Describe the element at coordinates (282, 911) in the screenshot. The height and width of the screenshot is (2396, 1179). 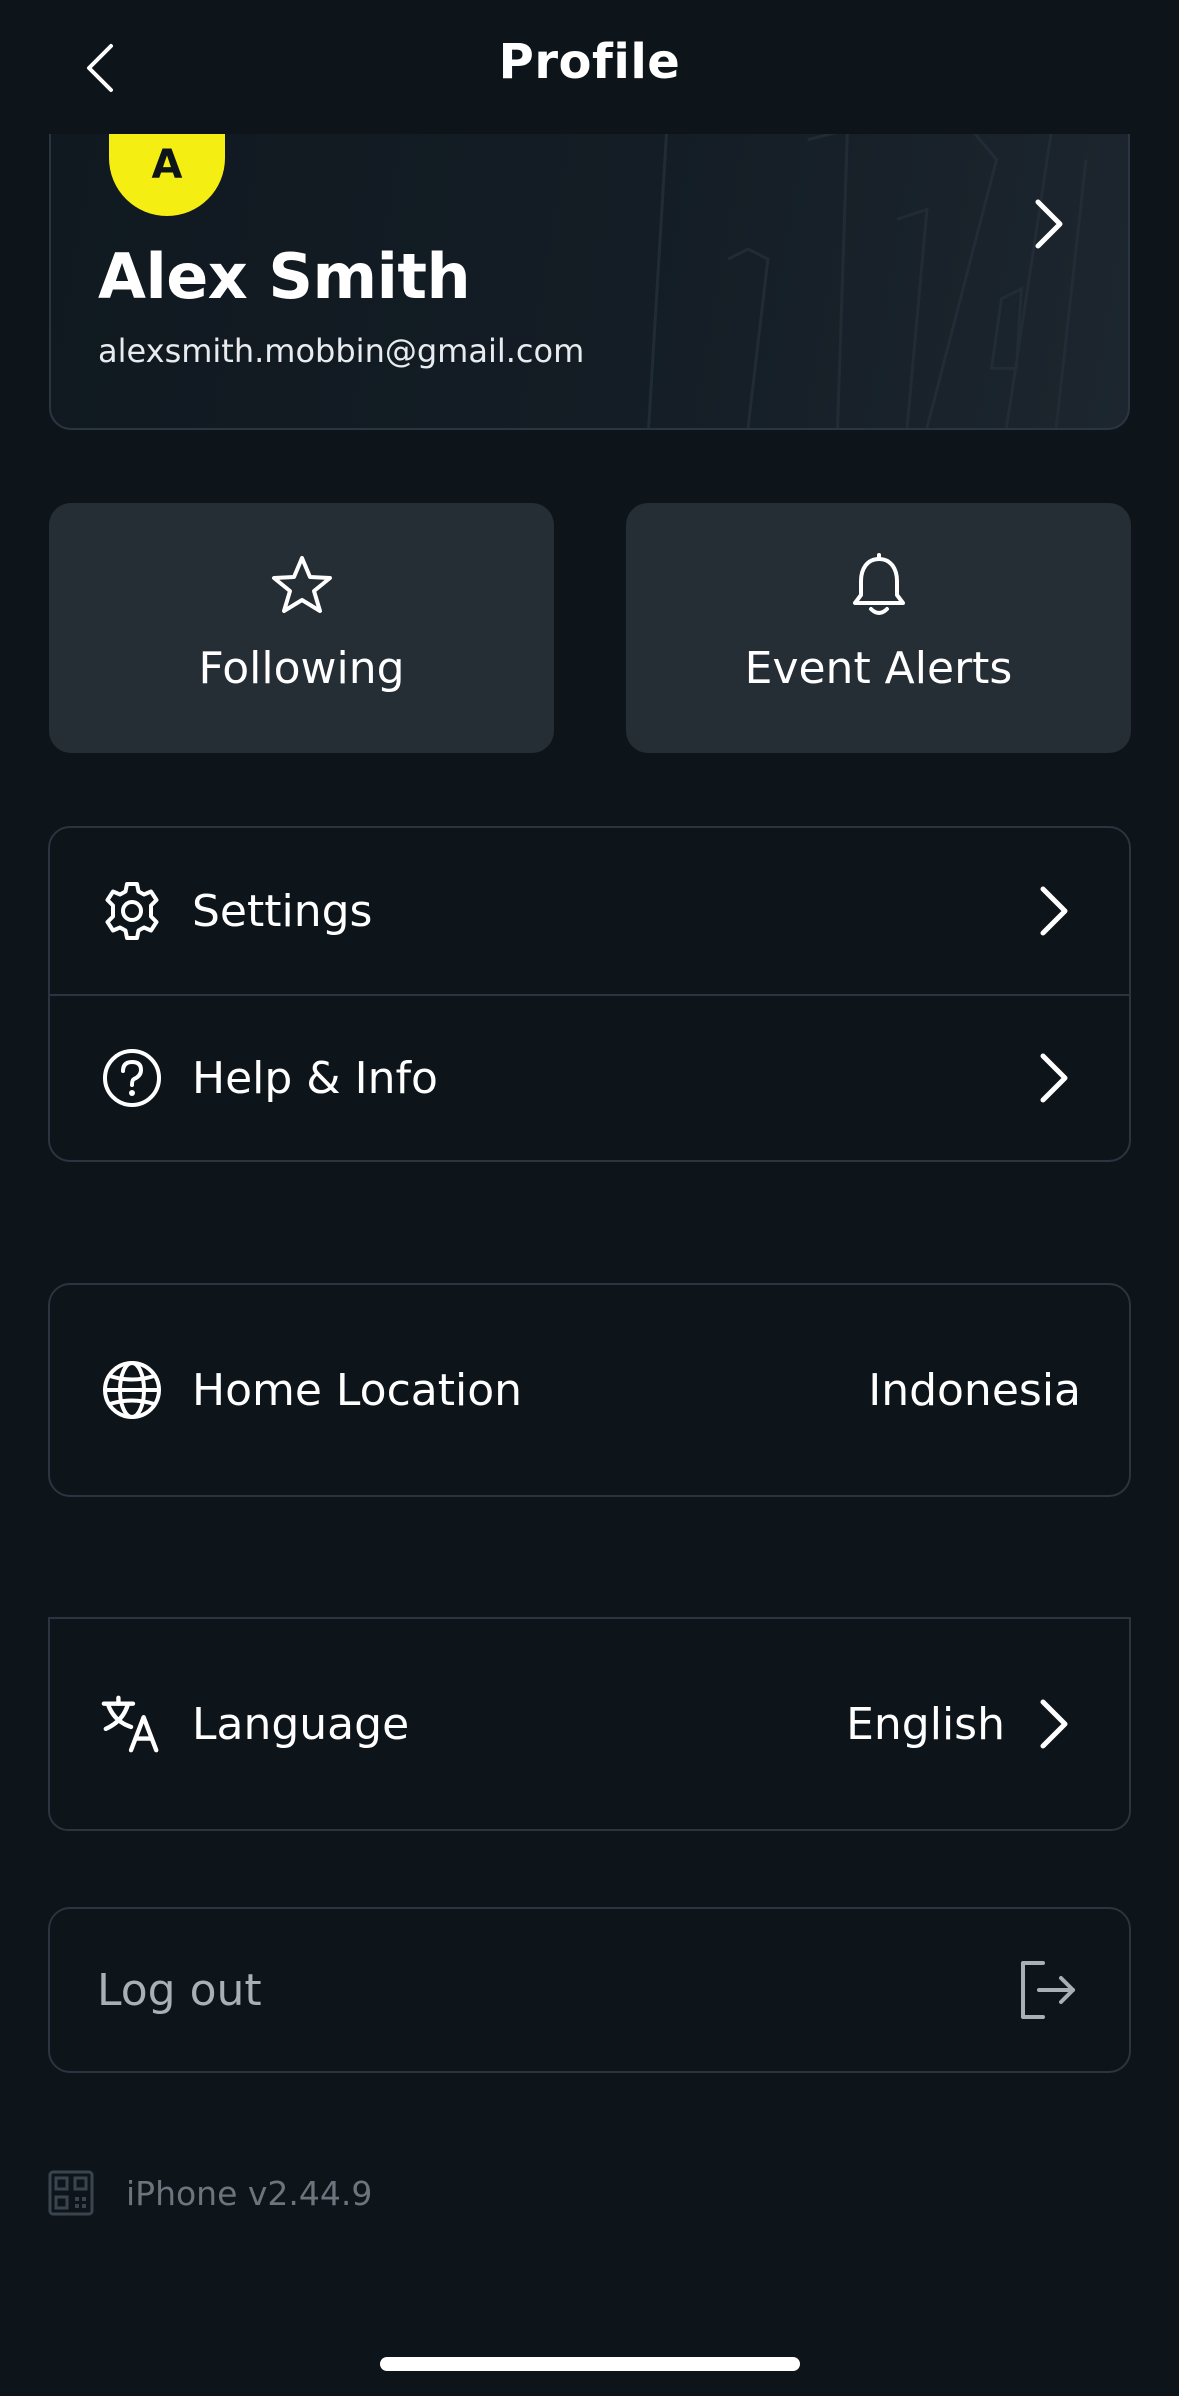
I see `settings-label: Settings` at that location.